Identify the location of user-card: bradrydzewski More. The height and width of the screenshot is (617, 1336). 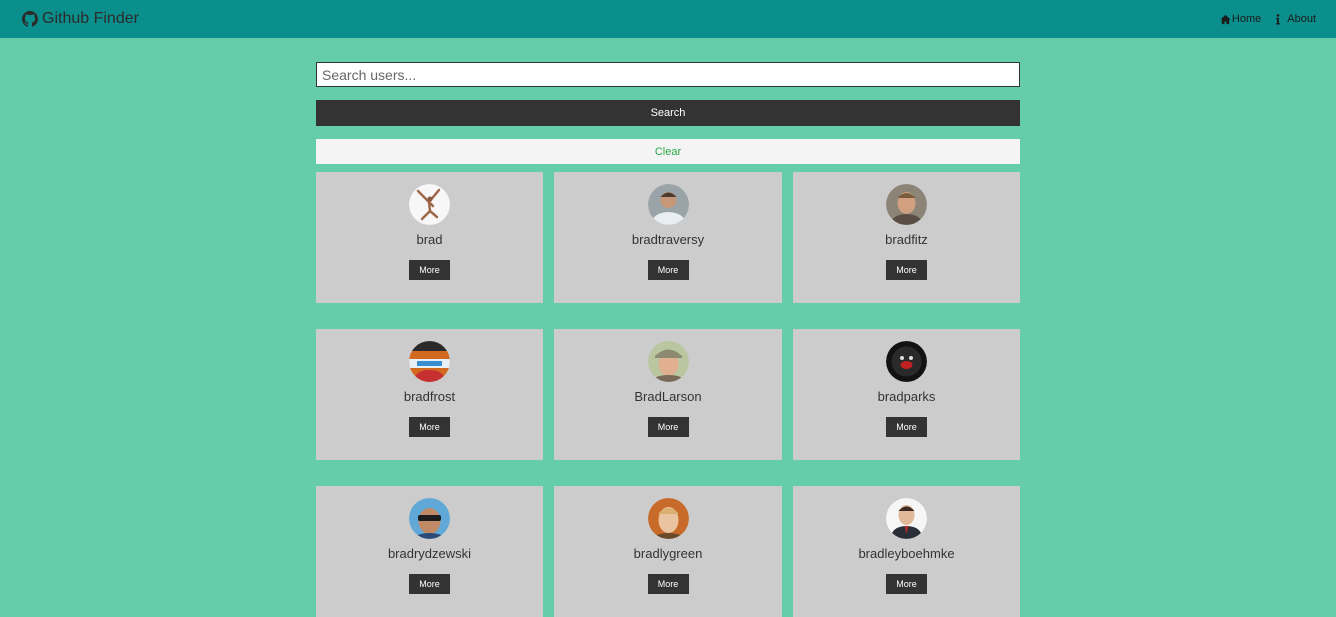
(429, 551).